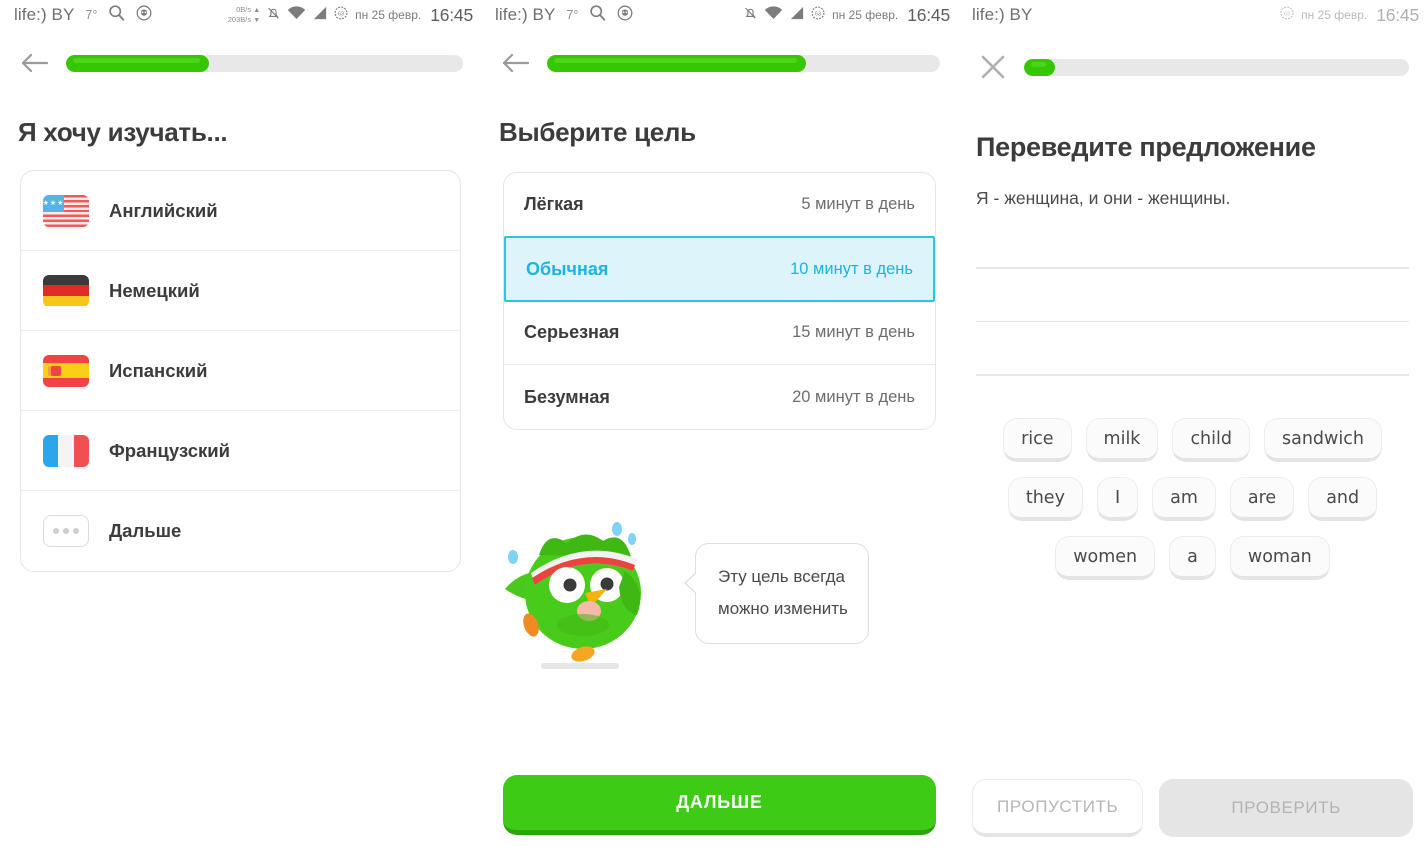 This screenshot has height=849, width=1427. What do you see at coordinates (1211, 439) in the screenshot?
I see `word-tile: child` at bounding box center [1211, 439].